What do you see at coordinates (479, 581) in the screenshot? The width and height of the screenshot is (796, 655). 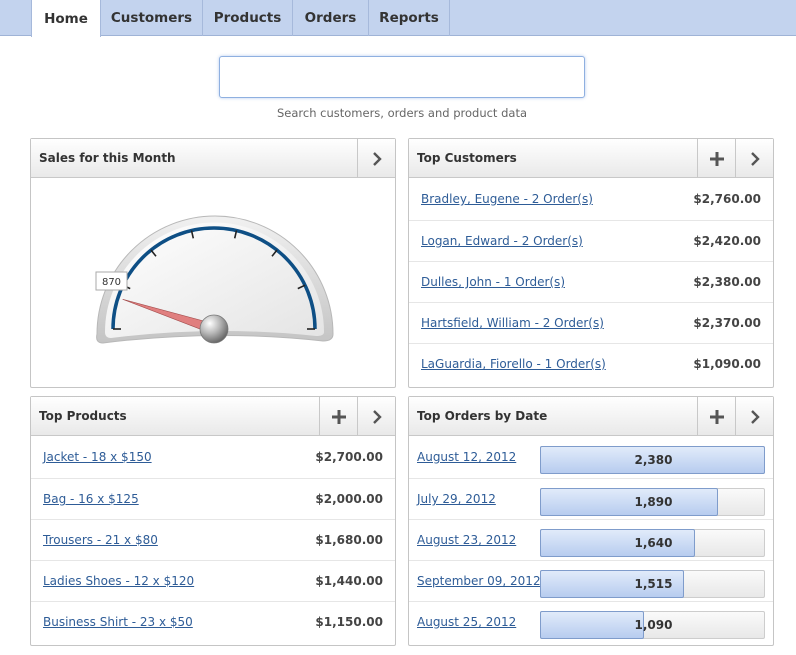 I see `order-date-link: September 09, 2012` at bounding box center [479, 581].